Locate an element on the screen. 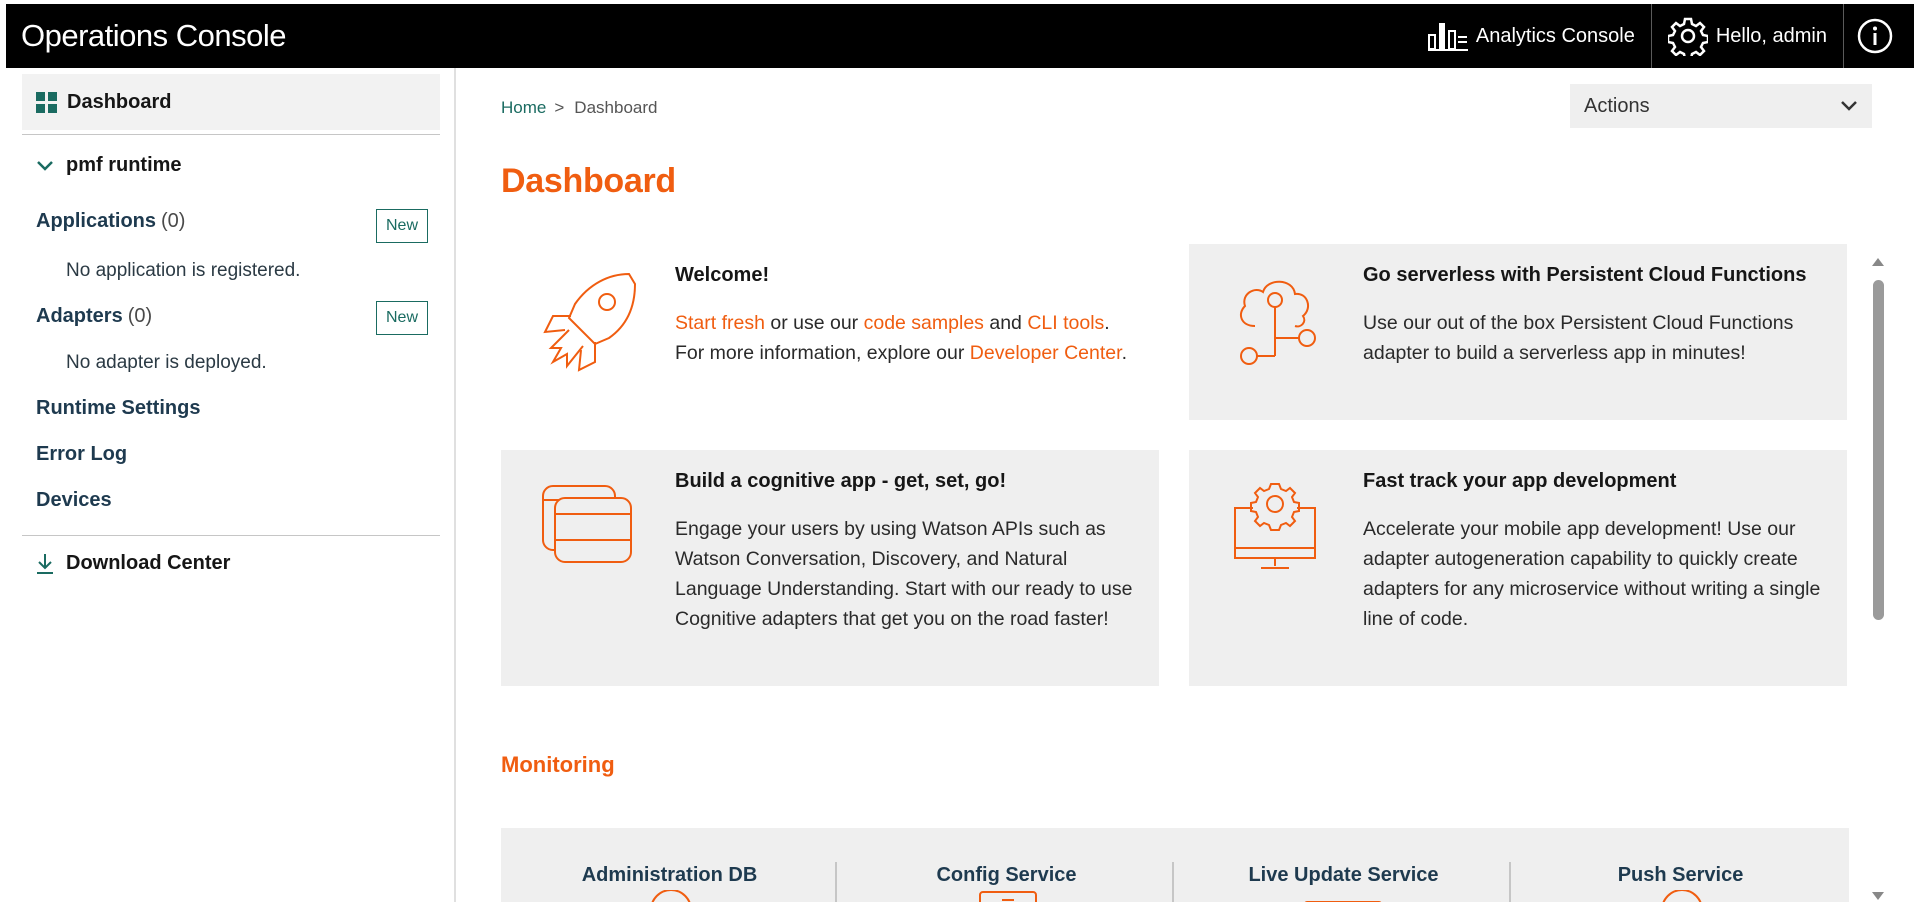  sidebar-item-adapters: Adapters (0) is located at coordinates (94, 316).